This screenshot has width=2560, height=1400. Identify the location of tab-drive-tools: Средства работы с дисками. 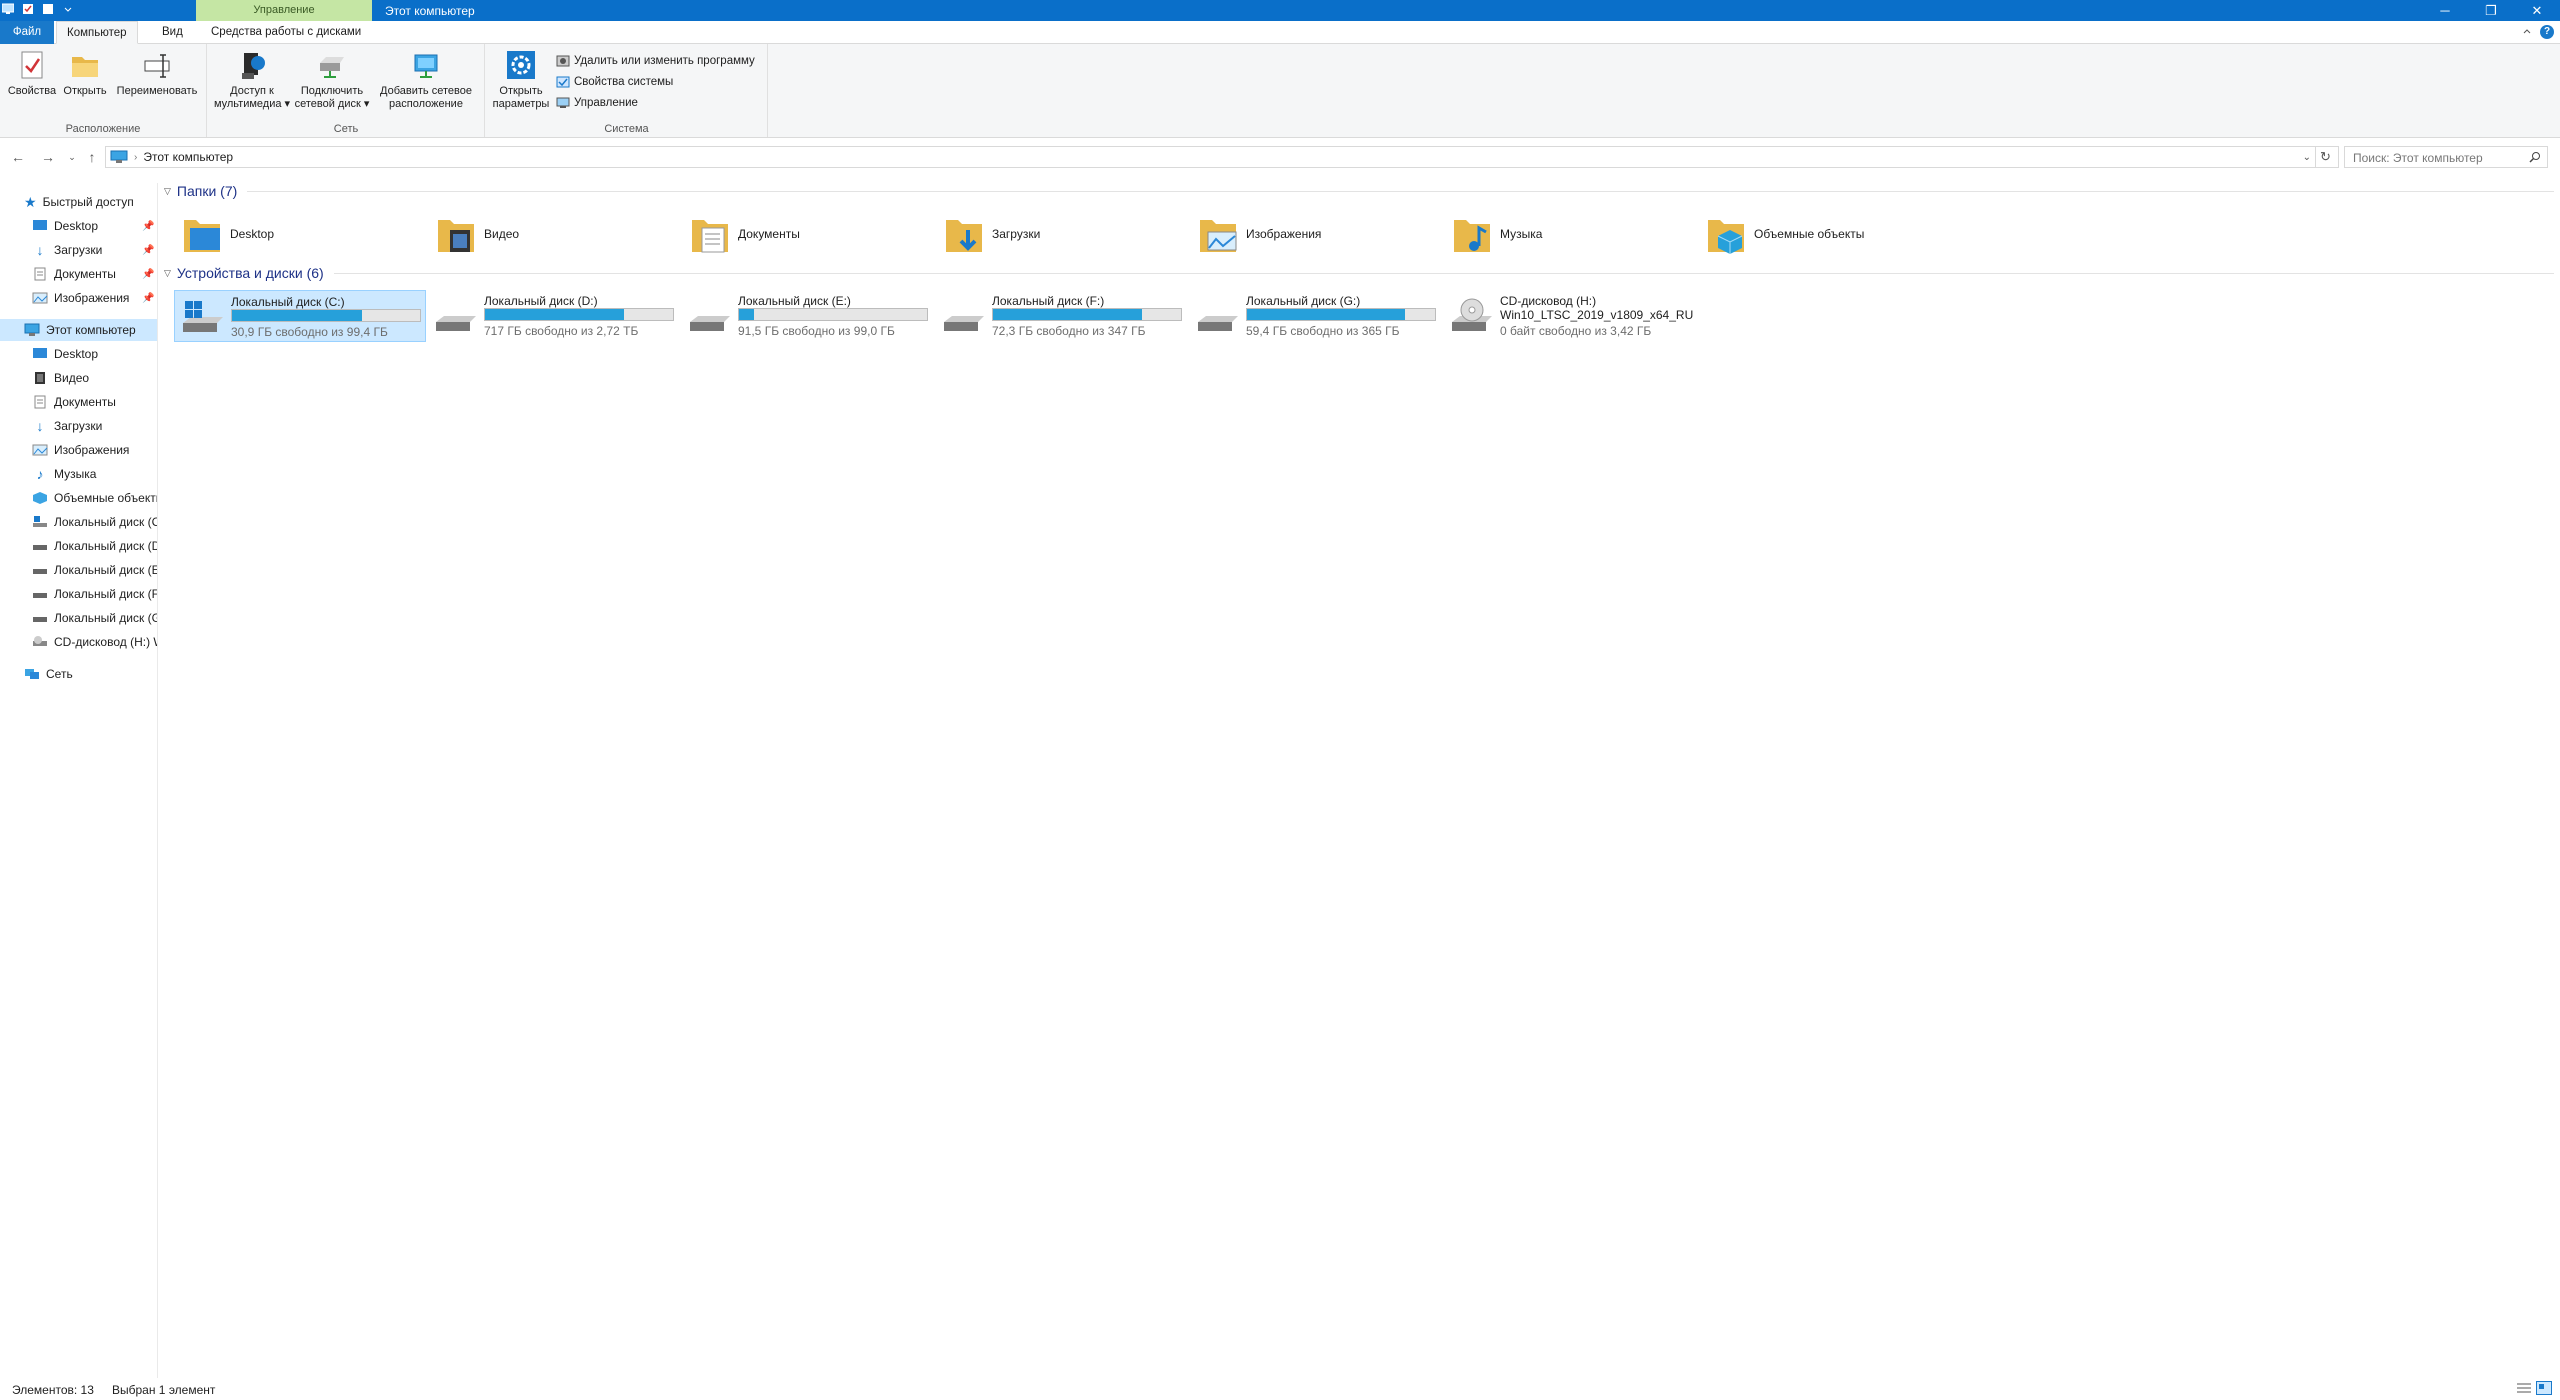
(286, 32).